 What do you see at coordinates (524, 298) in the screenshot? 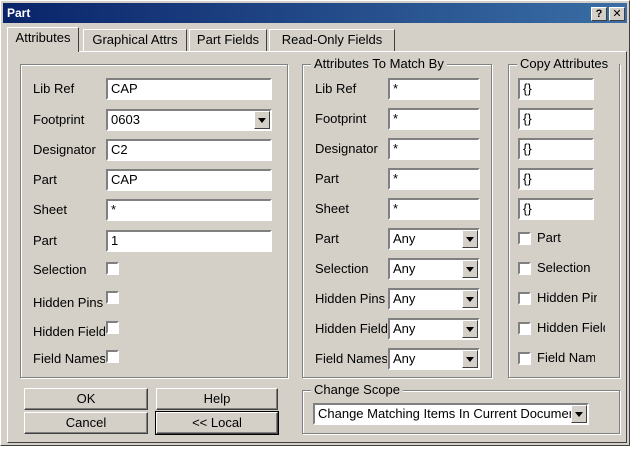
I see `copy-hidden-pins-checkbox` at bounding box center [524, 298].